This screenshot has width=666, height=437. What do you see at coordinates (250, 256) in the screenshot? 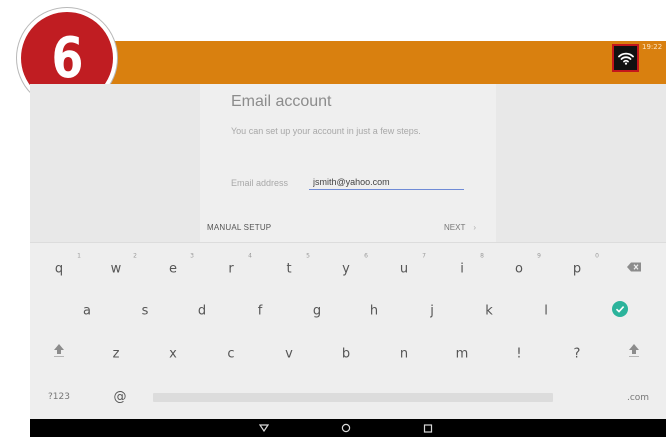
I see `key-r-hint: 4` at bounding box center [250, 256].